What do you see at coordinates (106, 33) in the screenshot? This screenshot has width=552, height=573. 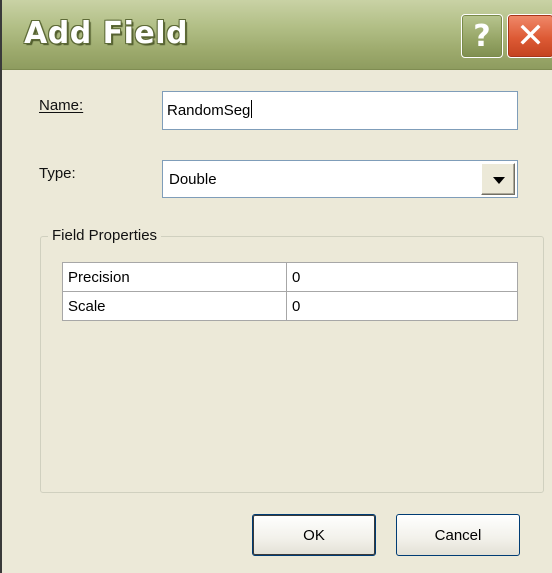 I see `window-title: Add Field` at bounding box center [106, 33].